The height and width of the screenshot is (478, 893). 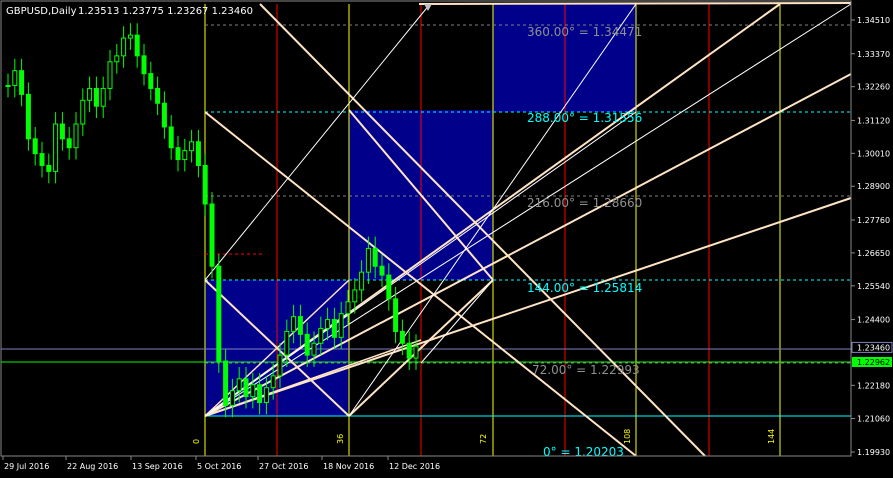 What do you see at coordinates (873, 153) in the screenshot?
I see `price-tick-label: 1.30010` at bounding box center [873, 153].